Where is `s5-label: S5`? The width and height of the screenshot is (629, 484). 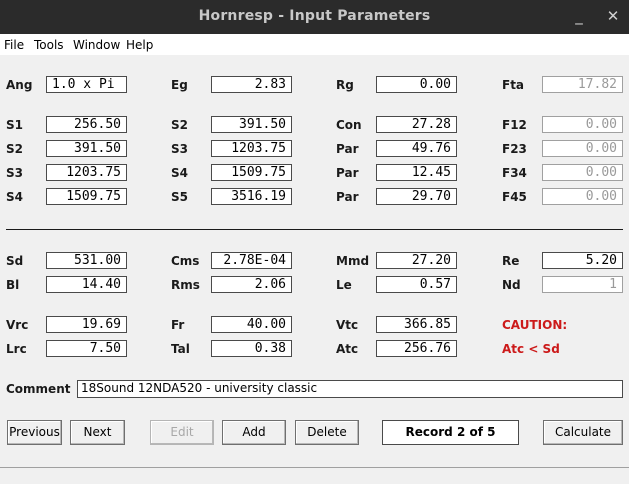 s5-label: S5 is located at coordinates (179, 197).